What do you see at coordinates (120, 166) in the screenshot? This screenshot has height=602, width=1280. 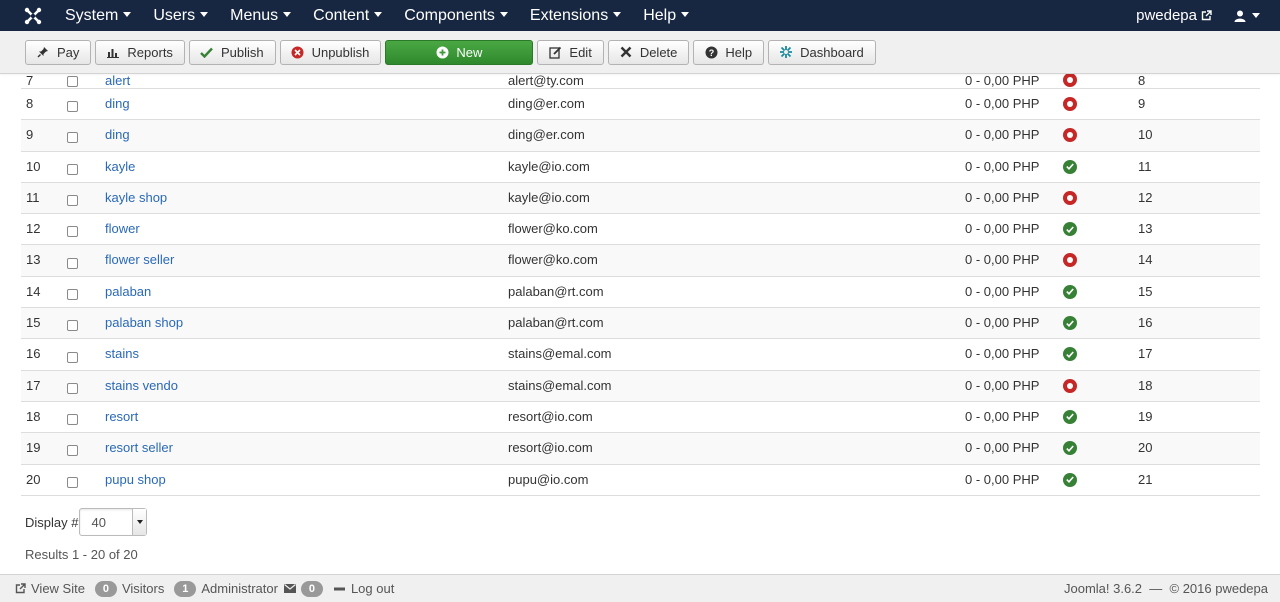 I see `vendor-name-link: kayle` at bounding box center [120, 166].